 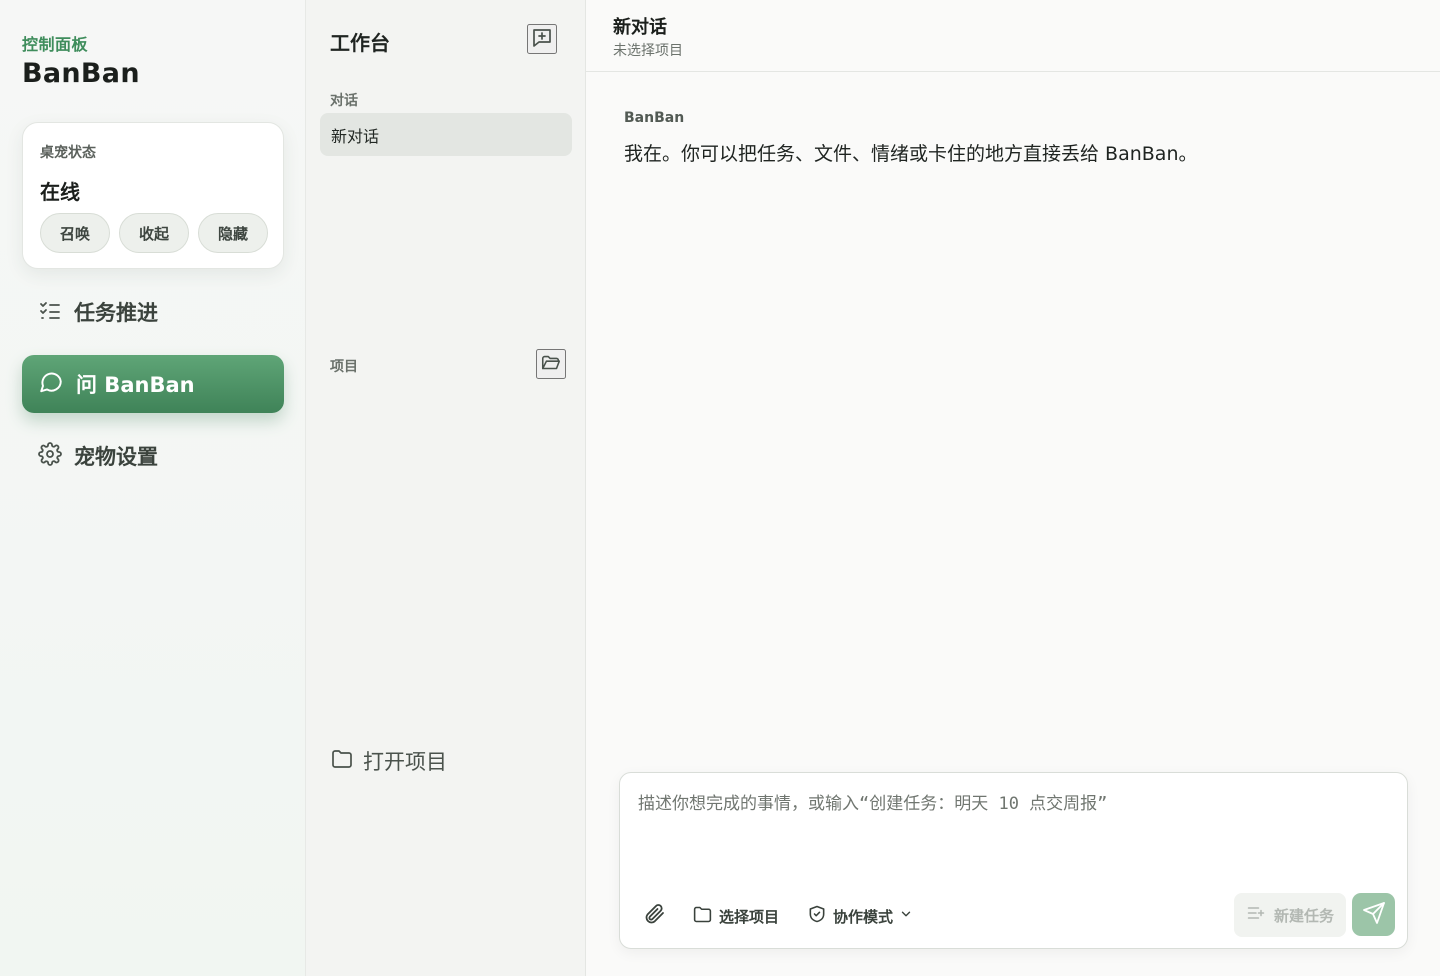 I want to click on pet-action-buttons: 召唤 收起 隐藏, so click(x=154, y=233).